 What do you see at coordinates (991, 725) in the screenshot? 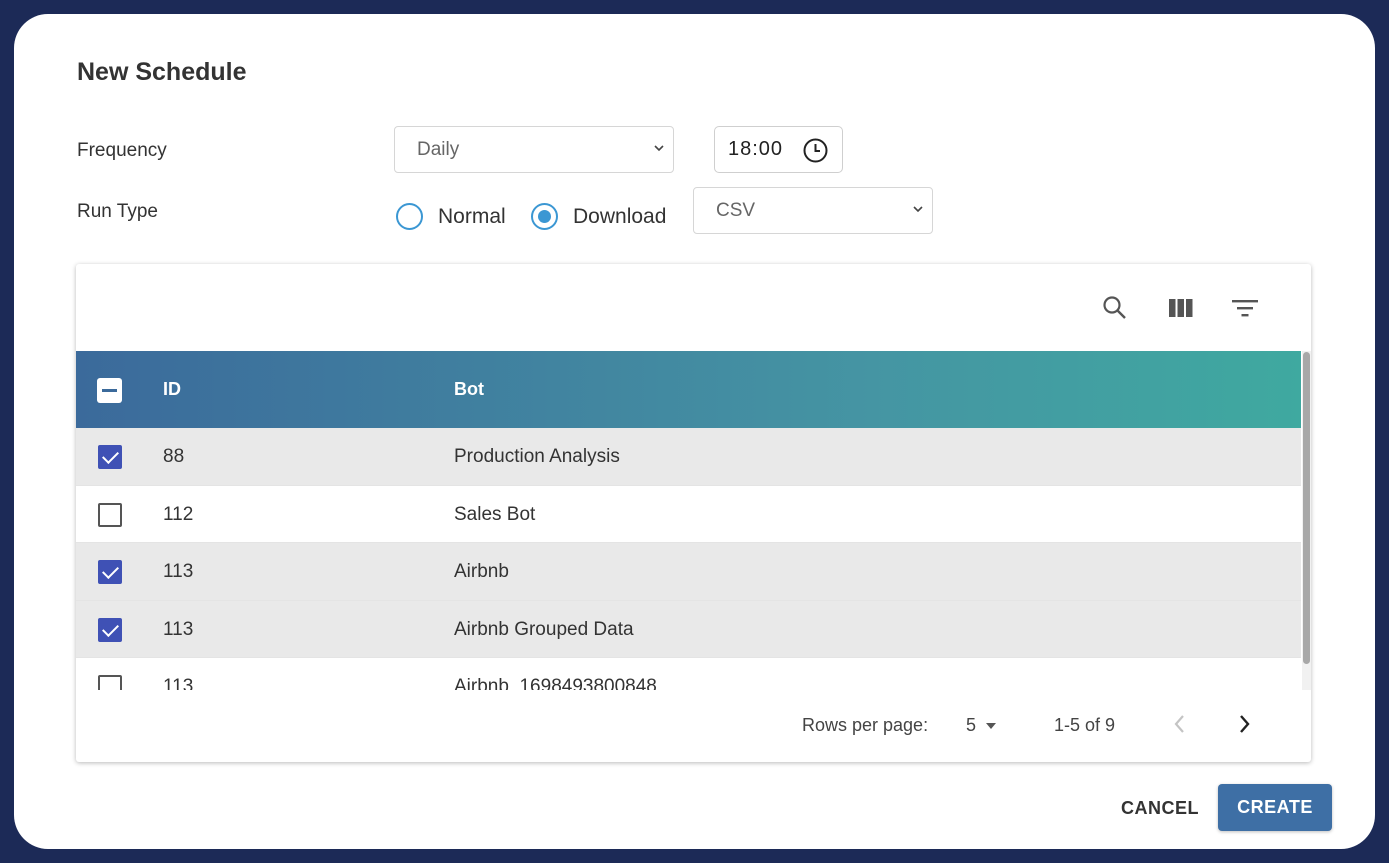
I see `arrow-drop-down-icon` at bounding box center [991, 725].